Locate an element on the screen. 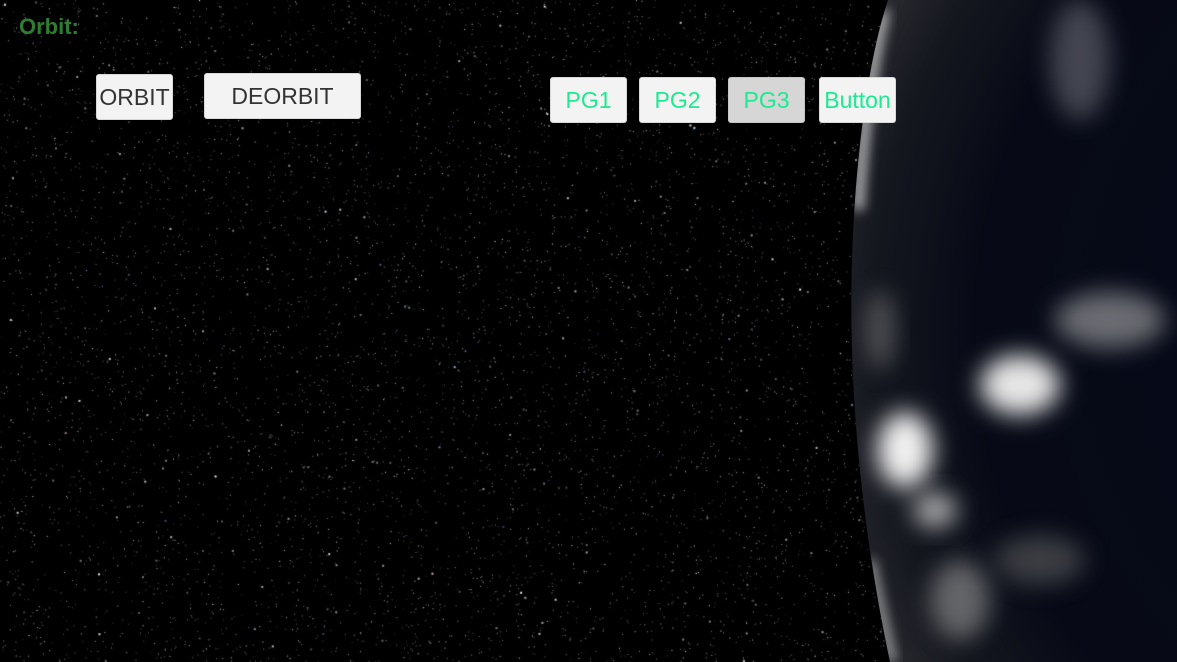  orbit-button: ORBIT is located at coordinates (134, 97).